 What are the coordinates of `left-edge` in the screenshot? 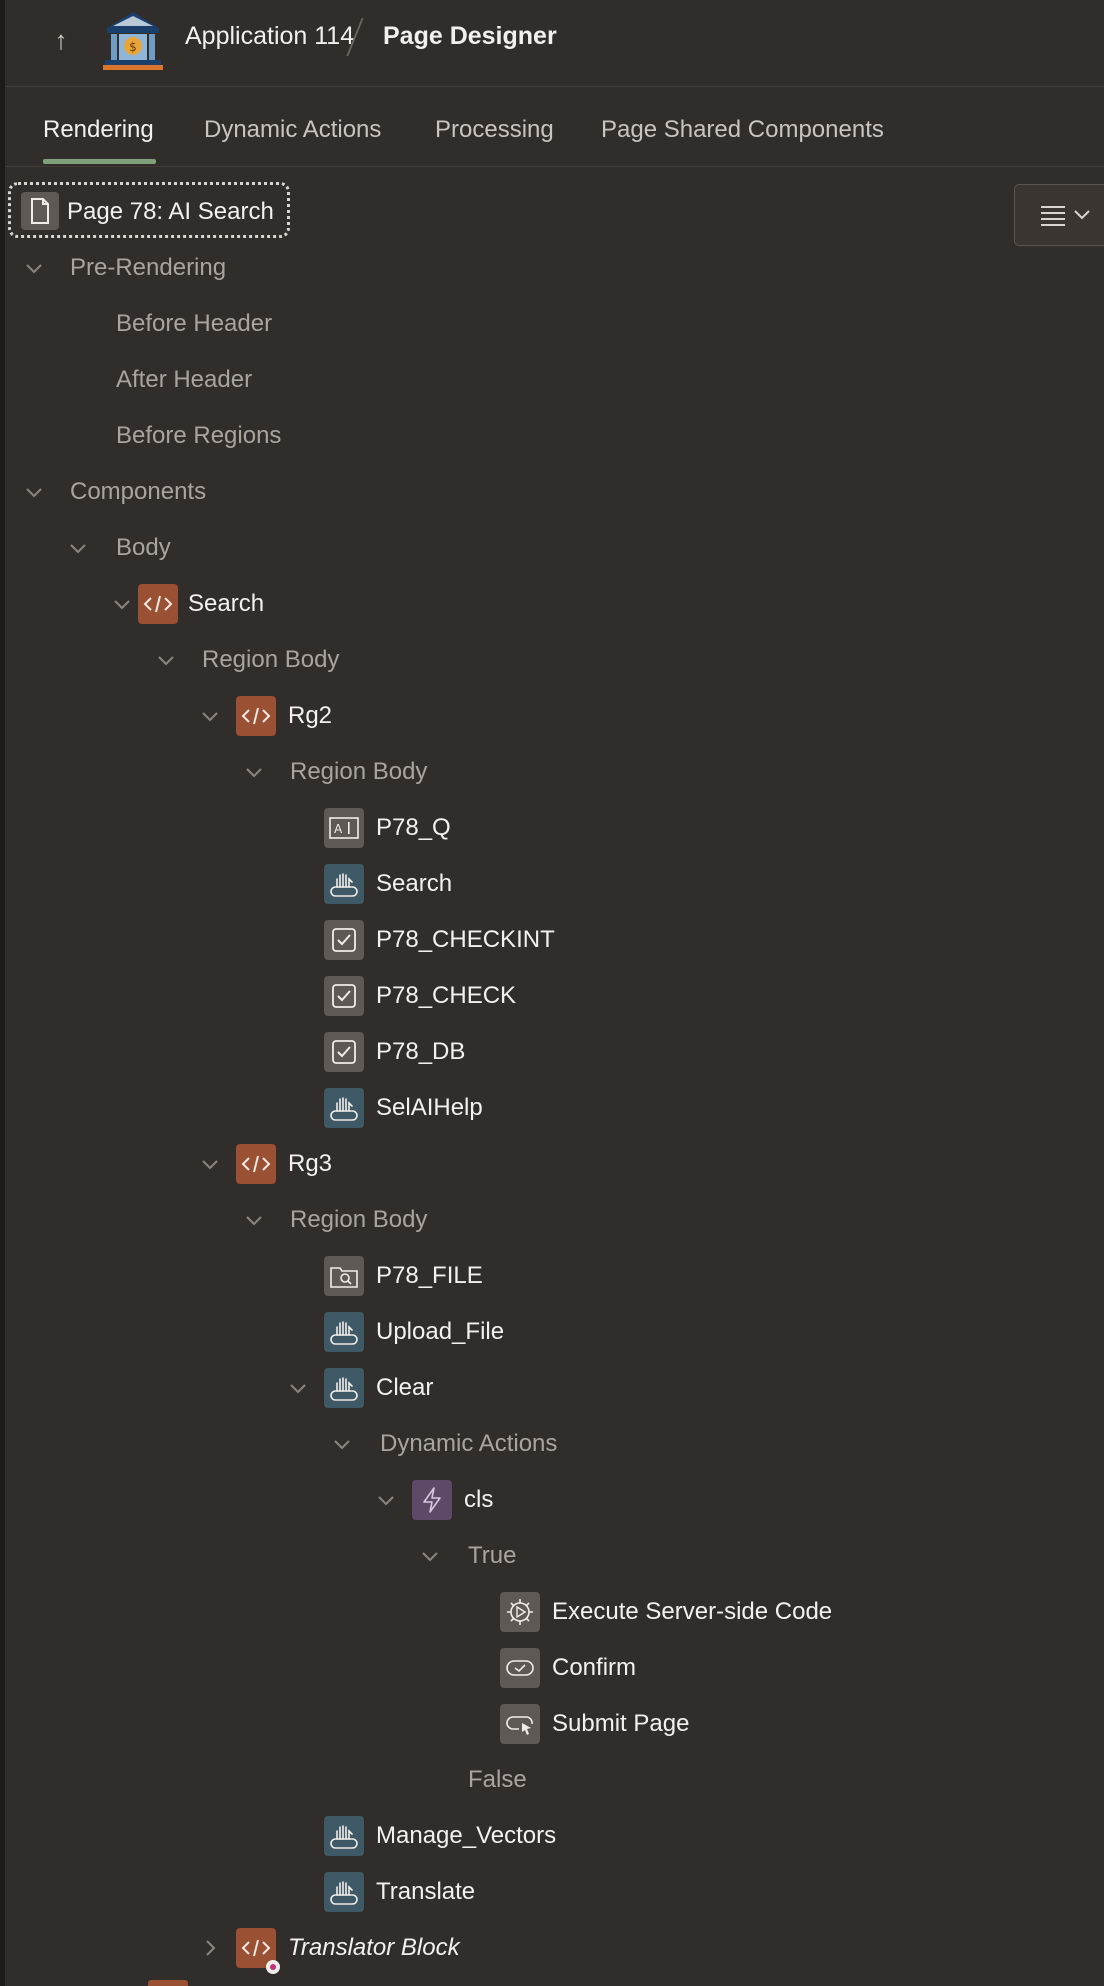 It's located at (2, 993).